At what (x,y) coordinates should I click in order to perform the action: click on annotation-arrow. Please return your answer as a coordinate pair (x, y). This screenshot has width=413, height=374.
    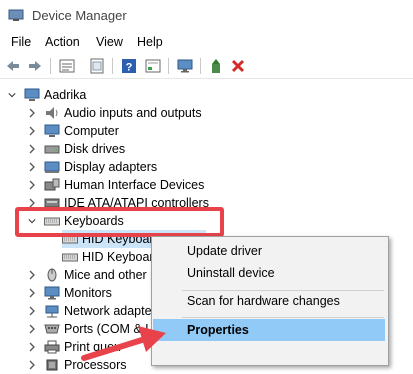
    Looking at the image, I should click on (123, 343).